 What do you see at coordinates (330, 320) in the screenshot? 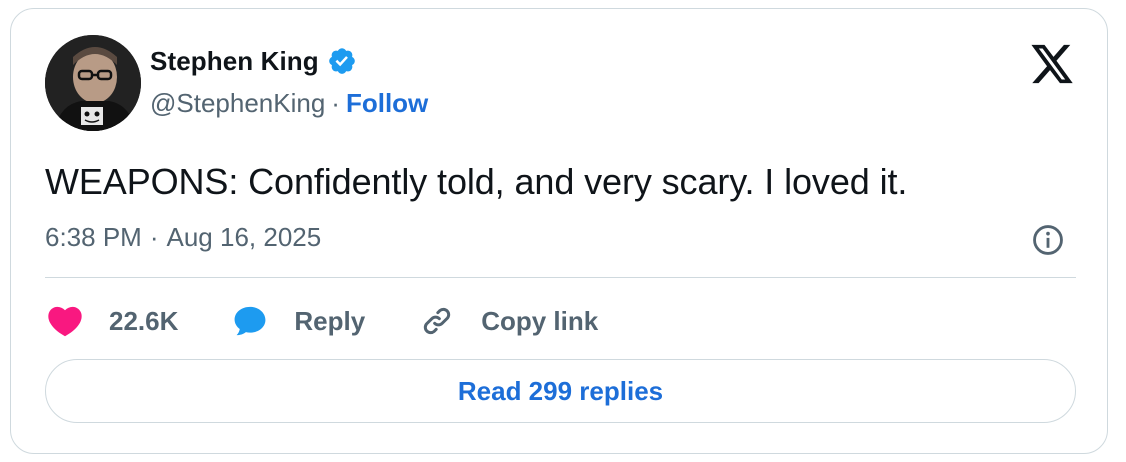
I see `reply-label: Reply` at bounding box center [330, 320].